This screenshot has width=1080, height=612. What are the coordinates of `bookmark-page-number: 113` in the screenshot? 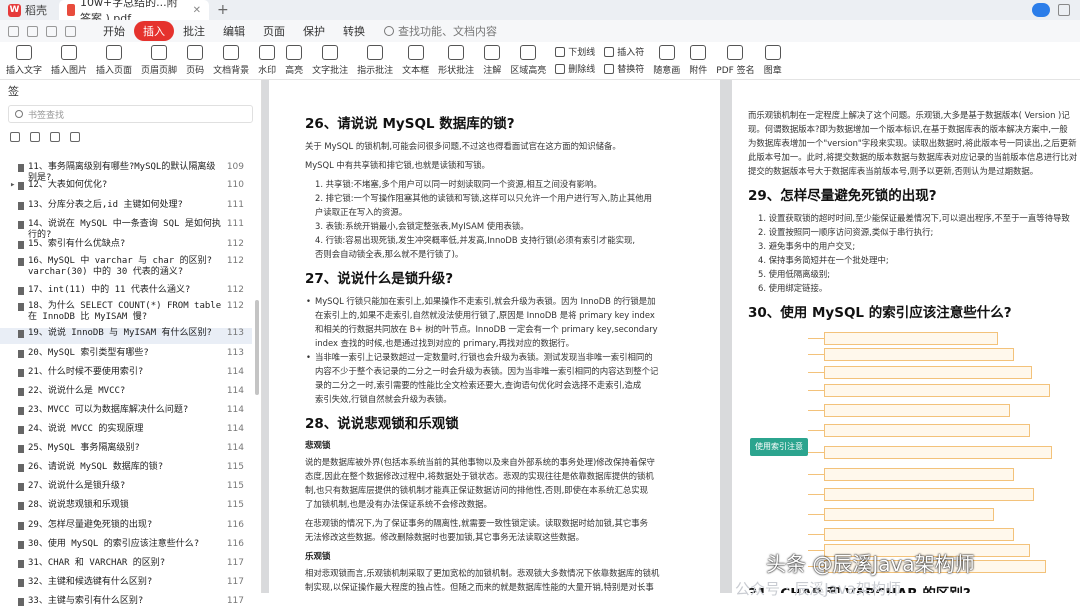 It's located at (235, 353).